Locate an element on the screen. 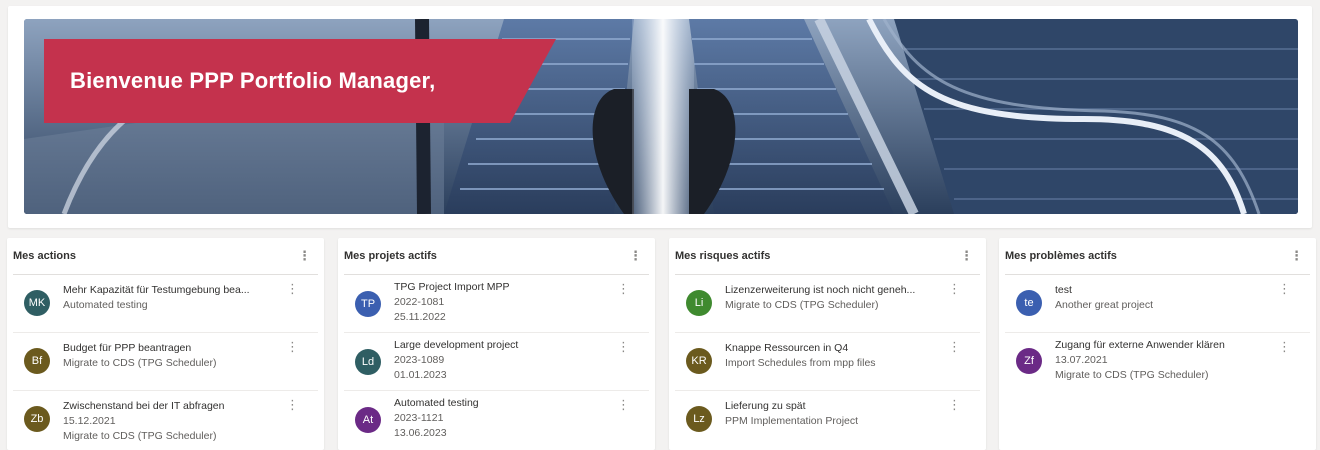 This screenshot has height=450, width=1320. avatar: te is located at coordinates (1029, 303).